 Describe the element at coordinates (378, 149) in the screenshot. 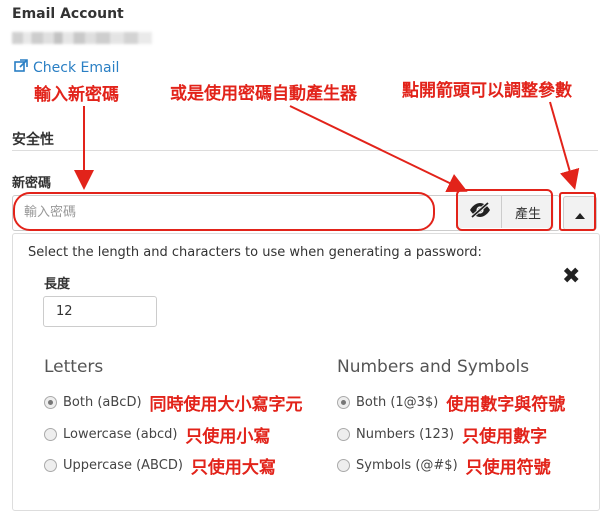

I see `annotation-arrow-generator` at that location.